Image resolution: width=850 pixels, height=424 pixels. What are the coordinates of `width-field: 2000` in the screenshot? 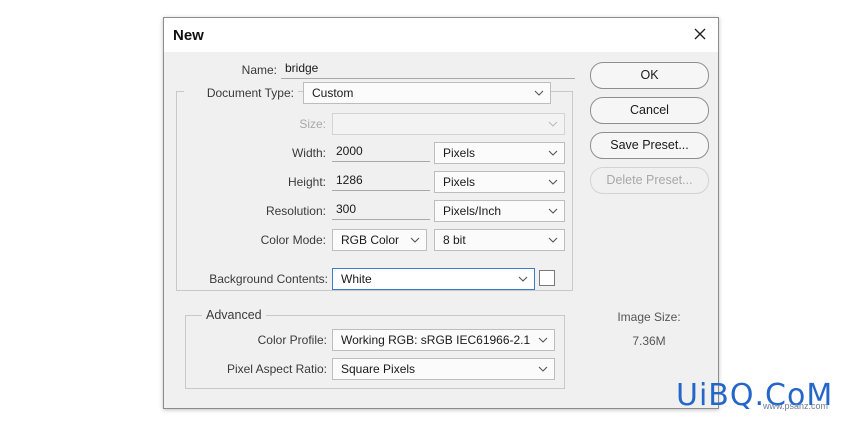 It's located at (381, 152).